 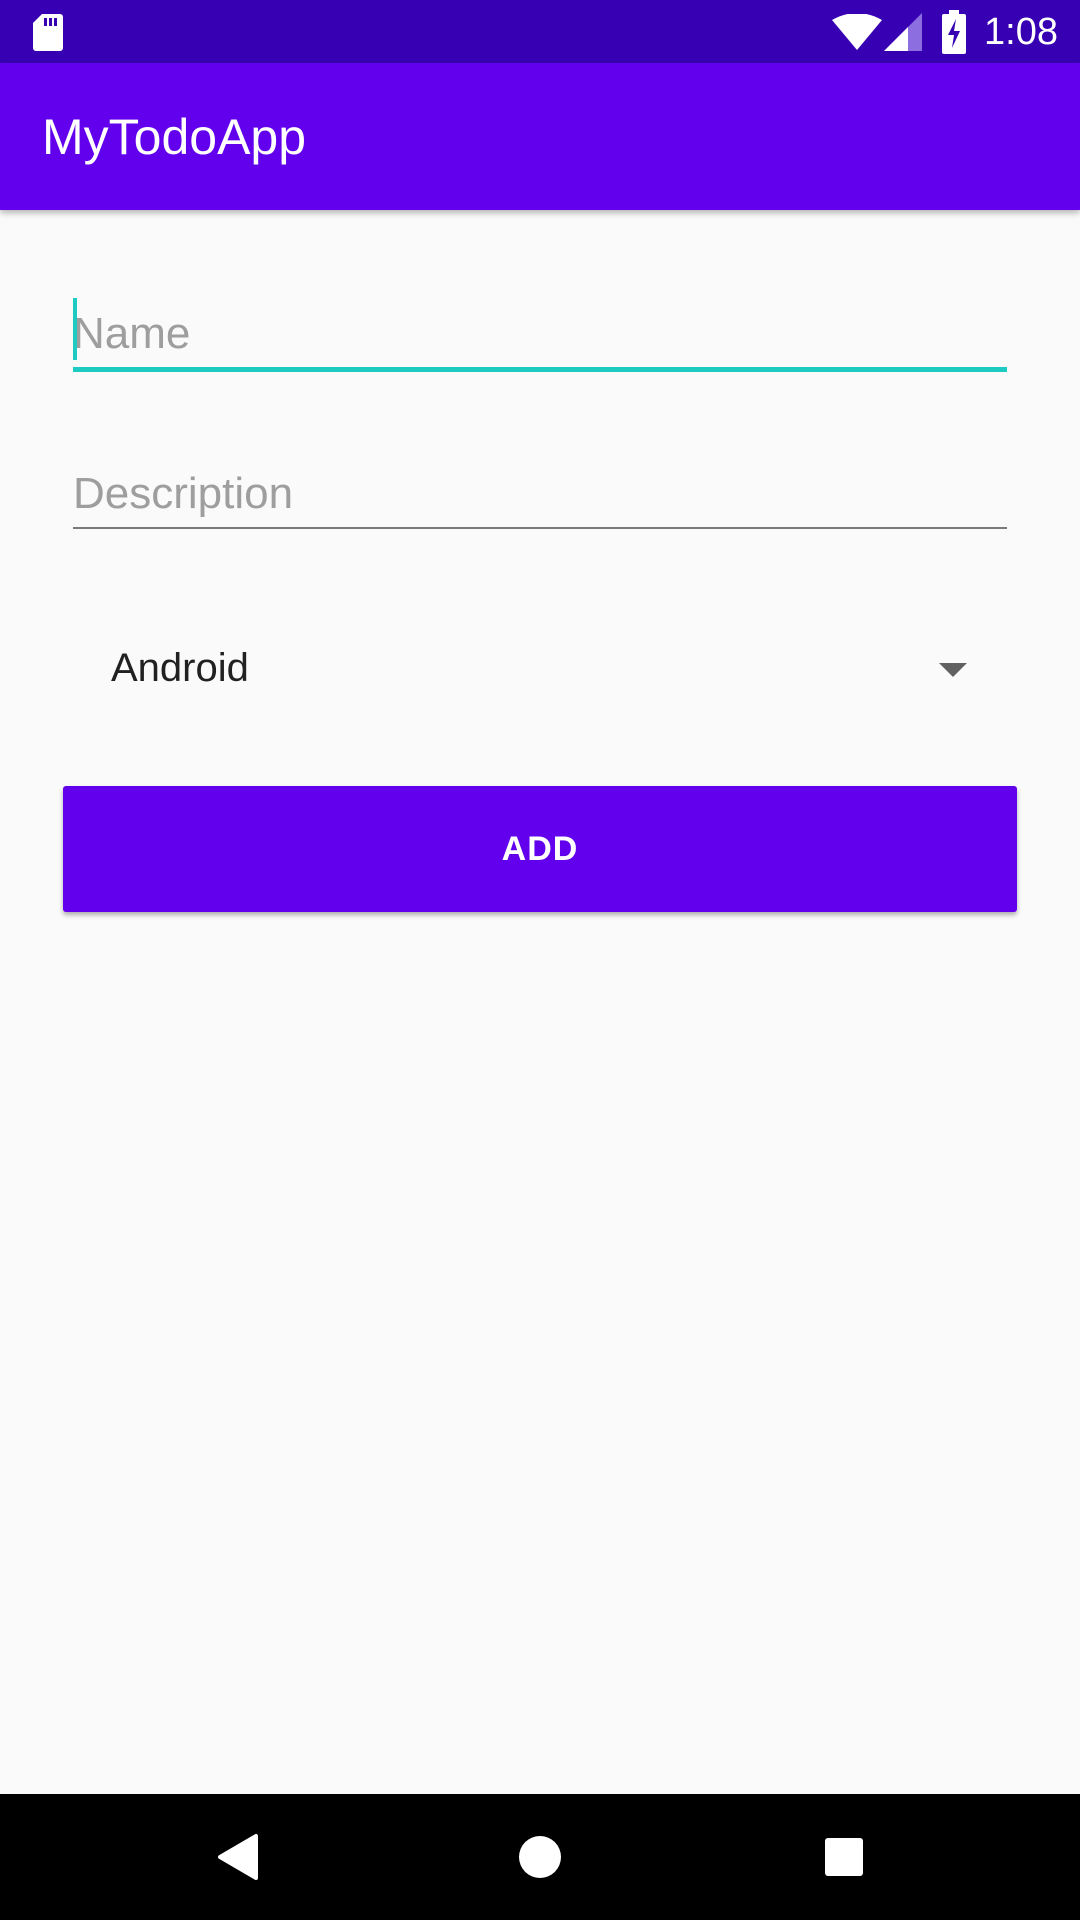 What do you see at coordinates (954, 32) in the screenshot?
I see `battery-charging-icon` at bounding box center [954, 32].